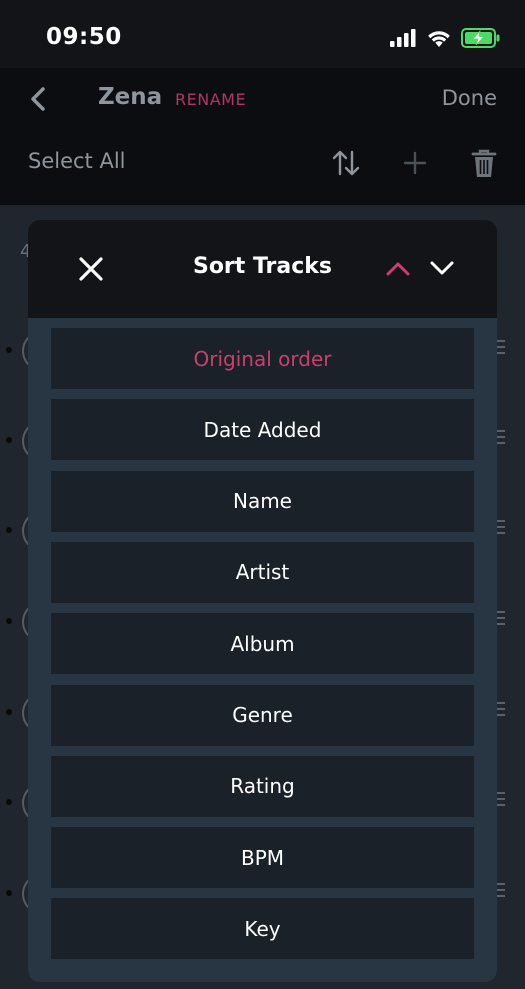 This screenshot has height=989, width=525. Describe the element at coordinates (39, 99) in the screenshot. I see `chevron-left-icon` at that location.